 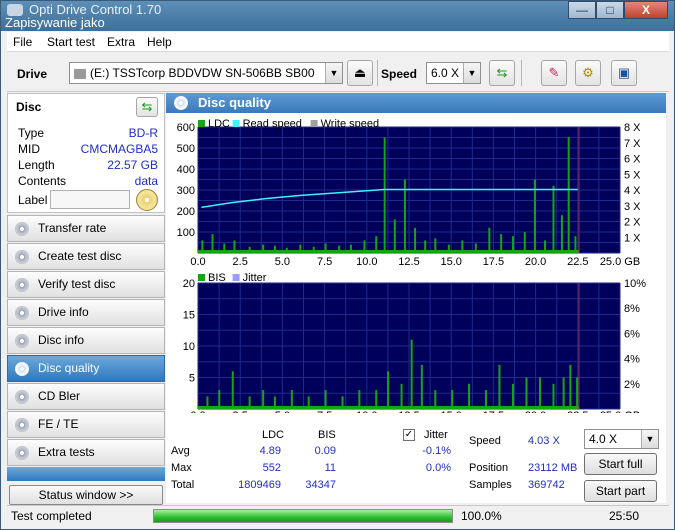 I want to click on nav-cd-bler: CD Bler, so click(x=86, y=396).